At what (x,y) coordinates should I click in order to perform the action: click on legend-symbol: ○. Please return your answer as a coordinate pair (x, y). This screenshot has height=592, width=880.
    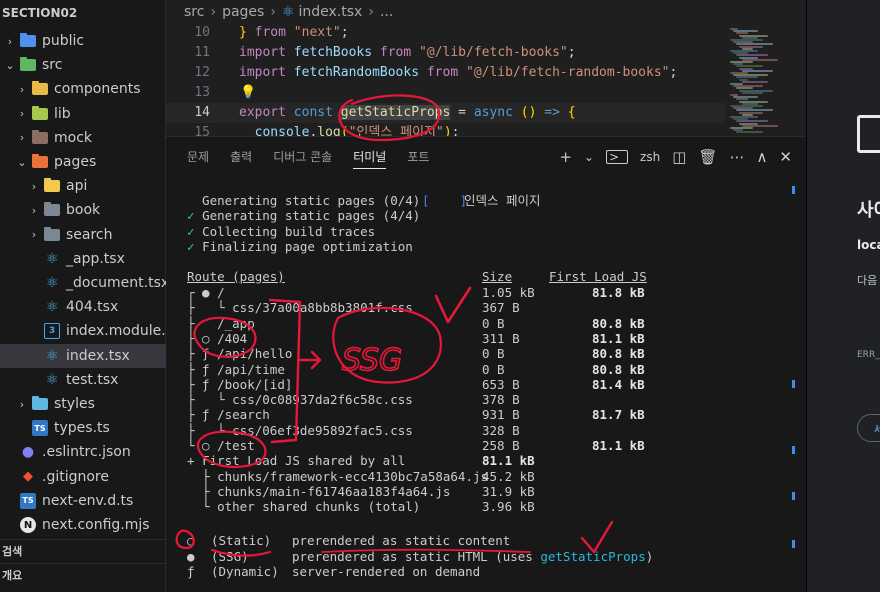
    Looking at the image, I should click on (191, 540).